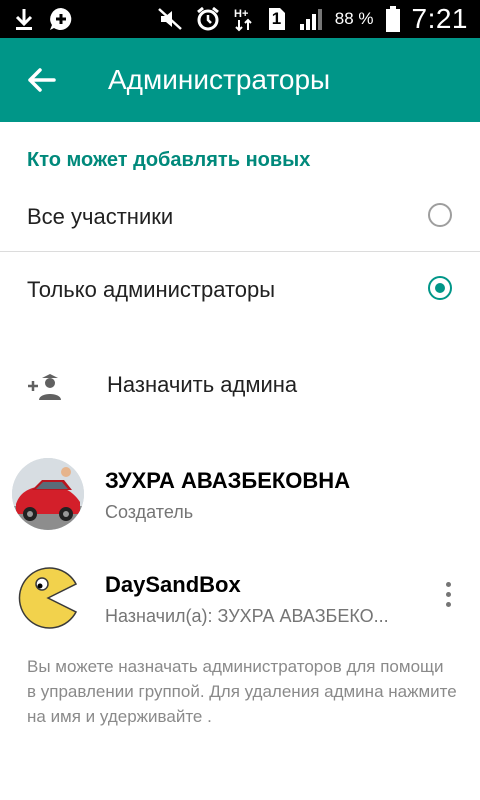  I want to click on pacman-face-icon, so click(48, 598).